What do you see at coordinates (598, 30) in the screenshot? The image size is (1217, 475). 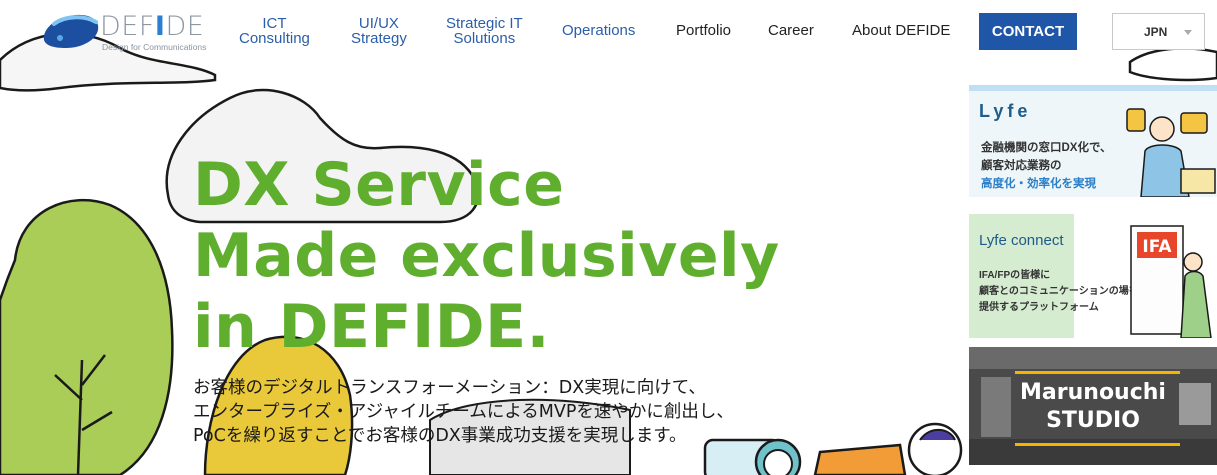 I see `nav-operations: Operations` at bounding box center [598, 30].